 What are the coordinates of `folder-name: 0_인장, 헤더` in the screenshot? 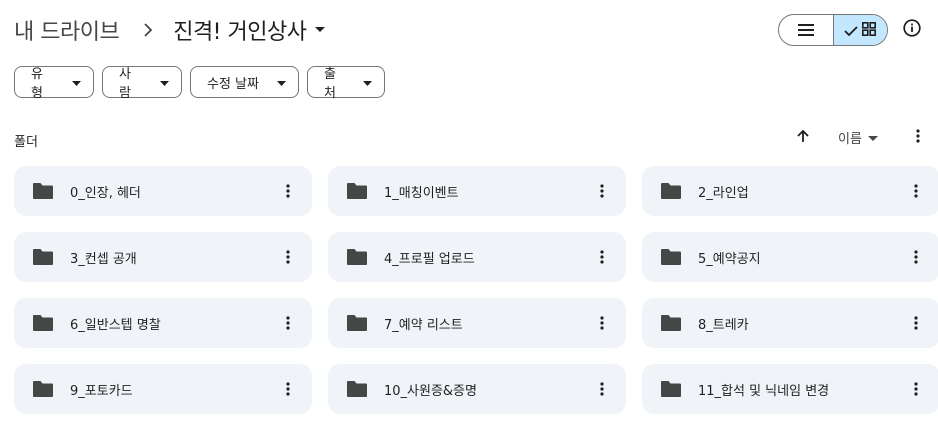 It's located at (105, 193).